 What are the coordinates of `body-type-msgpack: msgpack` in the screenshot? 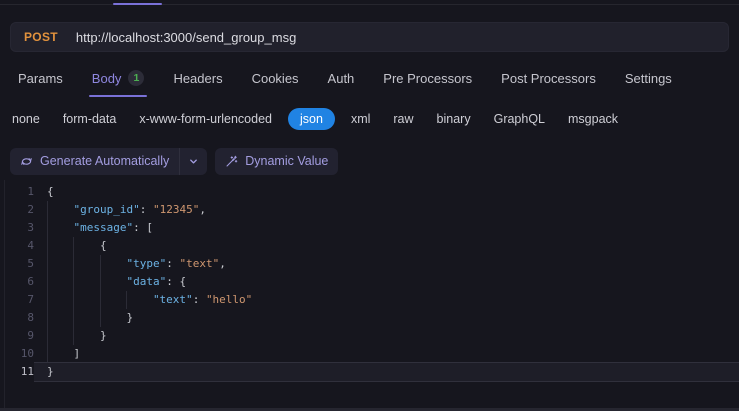 It's located at (593, 119).